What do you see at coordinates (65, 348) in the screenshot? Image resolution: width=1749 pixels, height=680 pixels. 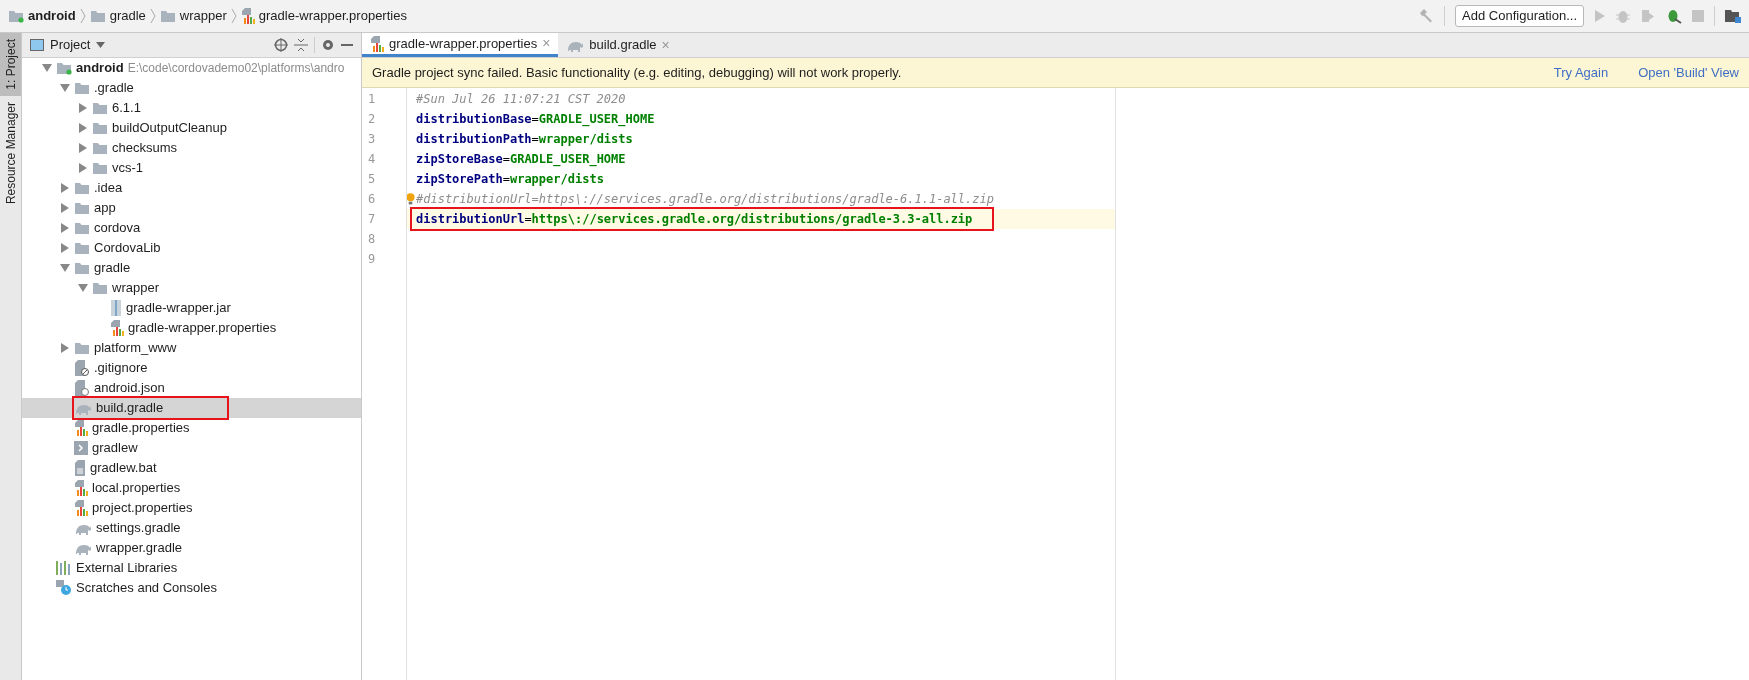 I see `collapsed-arrow-icon` at bounding box center [65, 348].